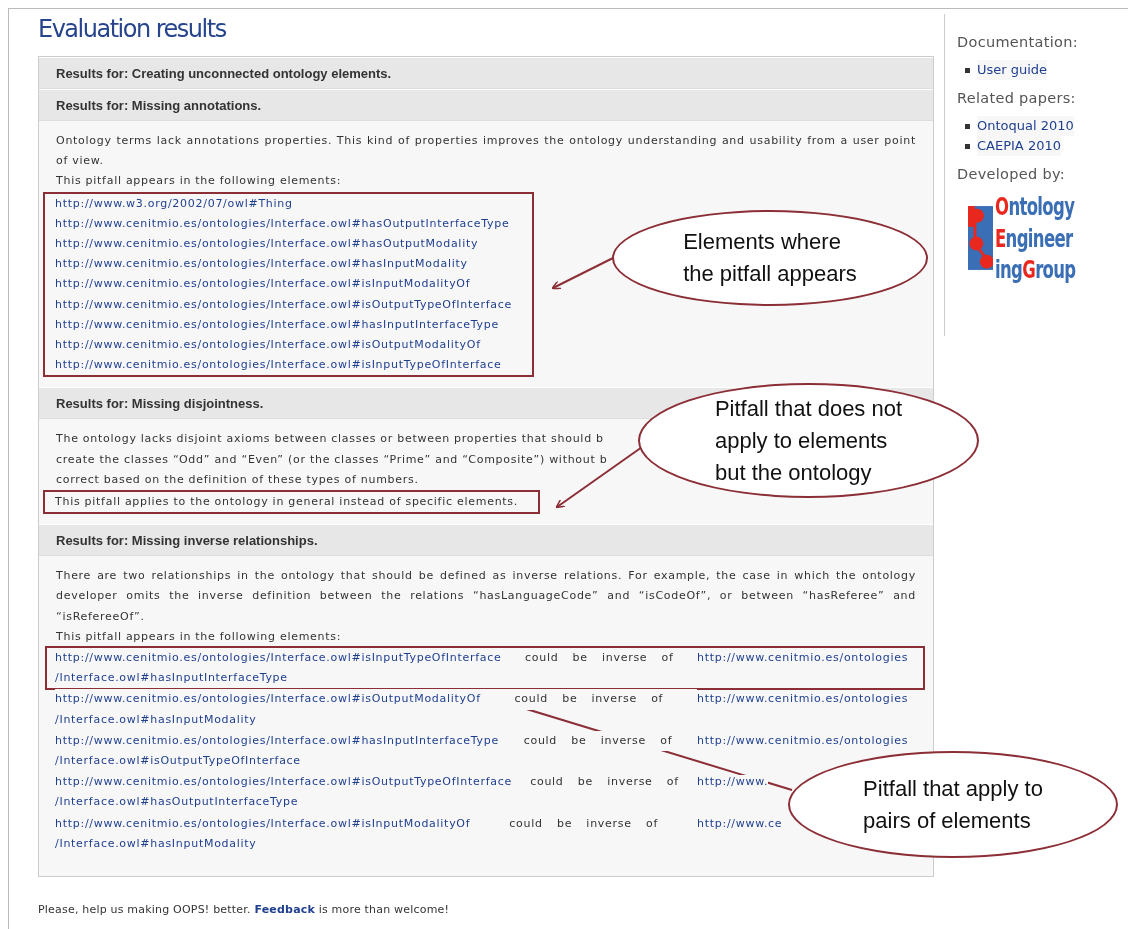  Describe the element at coordinates (1035, 206) in the screenshot. I see `logo-text: Ontology` at that location.